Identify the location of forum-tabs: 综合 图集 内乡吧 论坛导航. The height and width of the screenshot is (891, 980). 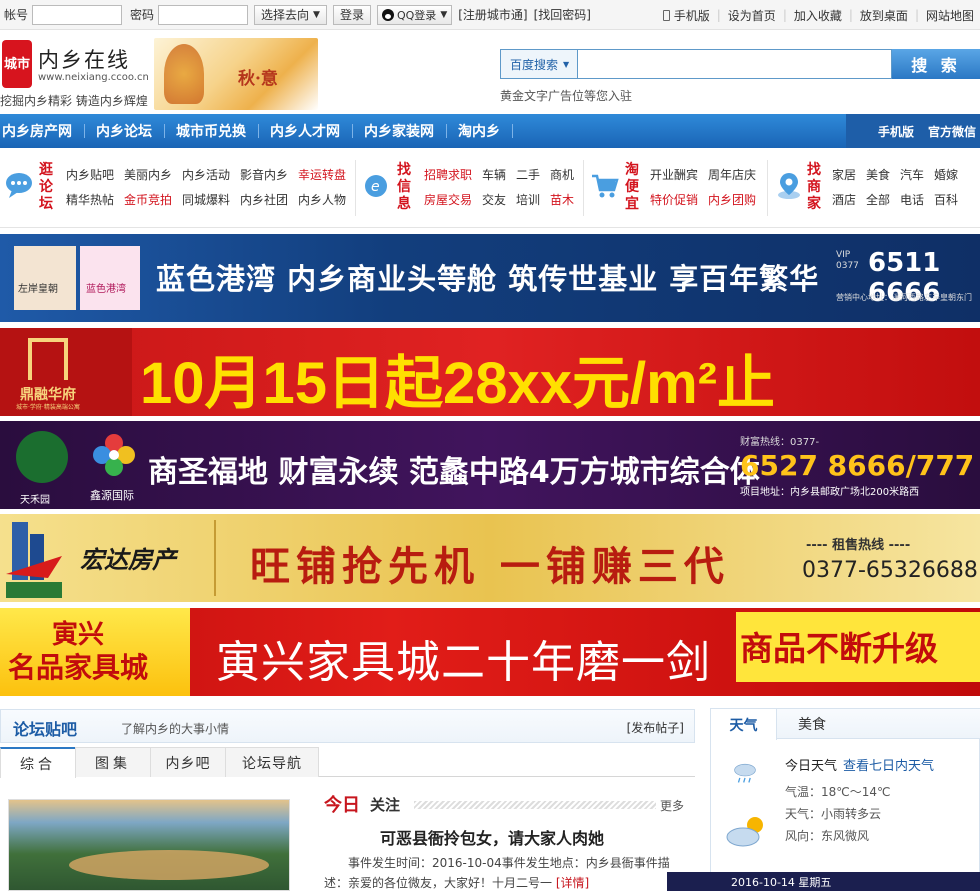
(347, 762).